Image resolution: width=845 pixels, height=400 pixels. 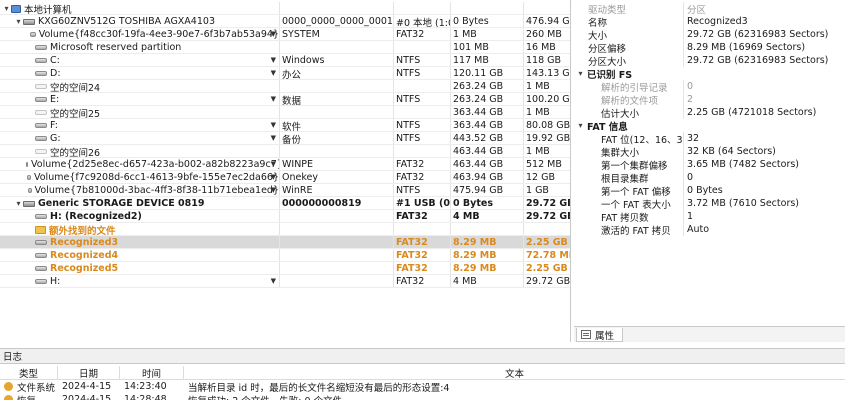 I want to click on log-col-text: 文本, so click(x=514, y=373).